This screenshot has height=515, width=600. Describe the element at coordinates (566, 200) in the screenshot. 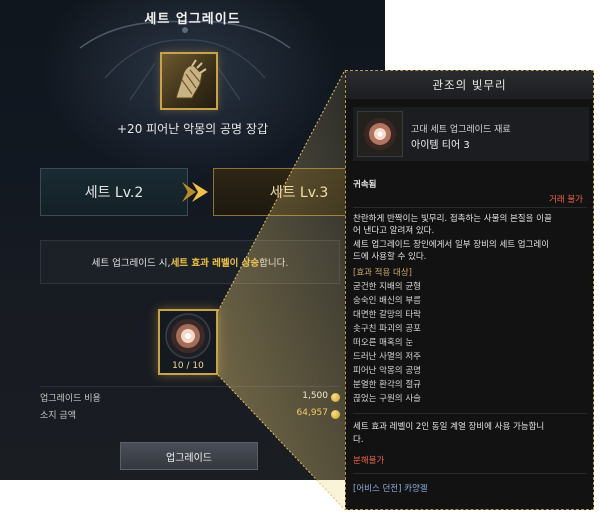

I see `trade-status: 거래 불가` at that location.